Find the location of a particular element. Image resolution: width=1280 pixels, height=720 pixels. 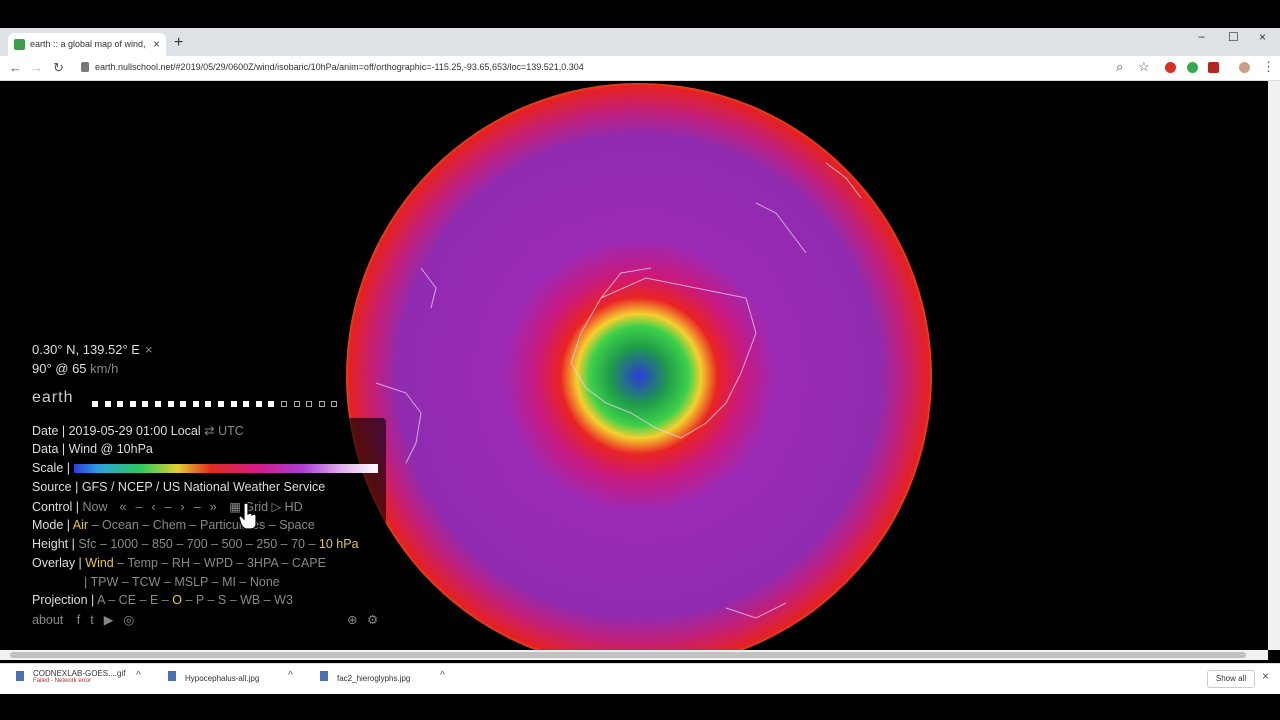

zoom-icon: ⌕ is located at coordinates (1119, 67).